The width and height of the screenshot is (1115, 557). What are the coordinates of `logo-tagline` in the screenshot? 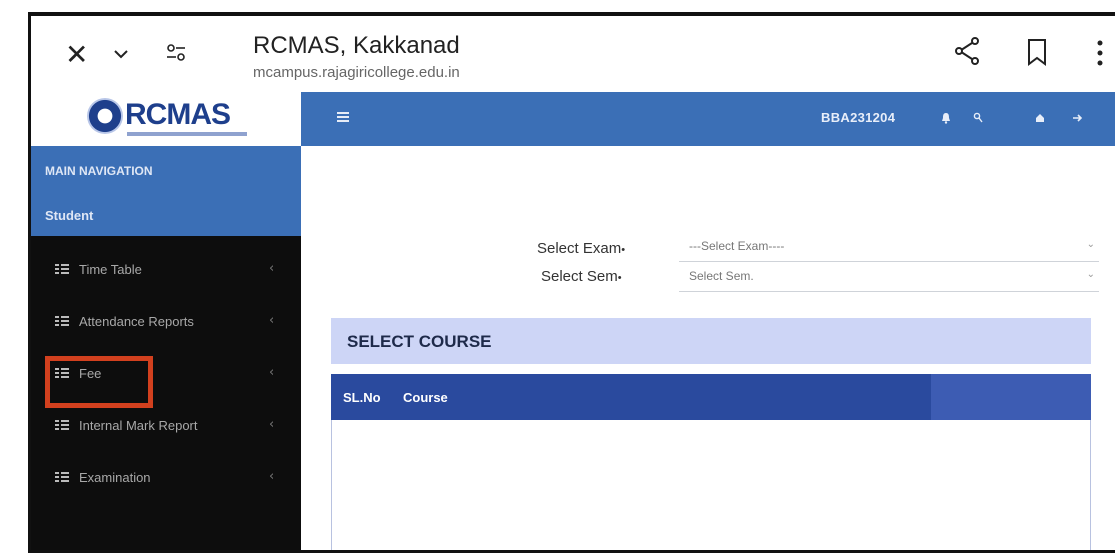 It's located at (187, 134).